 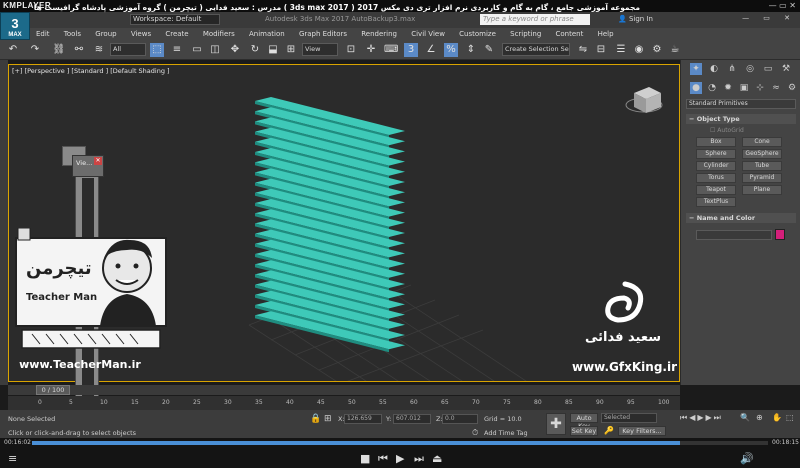 What do you see at coordinates (12, 458) in the screenshot?
I see `player-menu-icon: ≡` at bounding box center [12, 458].